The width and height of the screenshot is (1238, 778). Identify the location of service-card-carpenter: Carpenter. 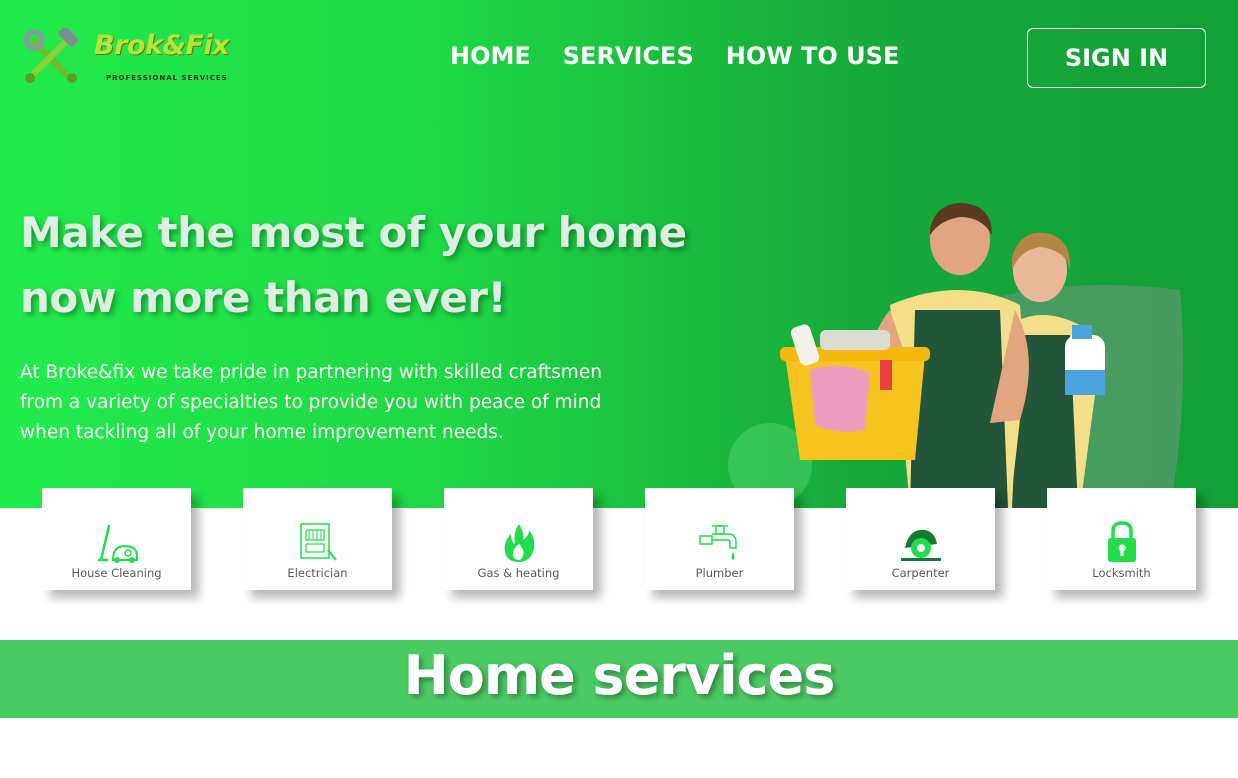
(920, 539).